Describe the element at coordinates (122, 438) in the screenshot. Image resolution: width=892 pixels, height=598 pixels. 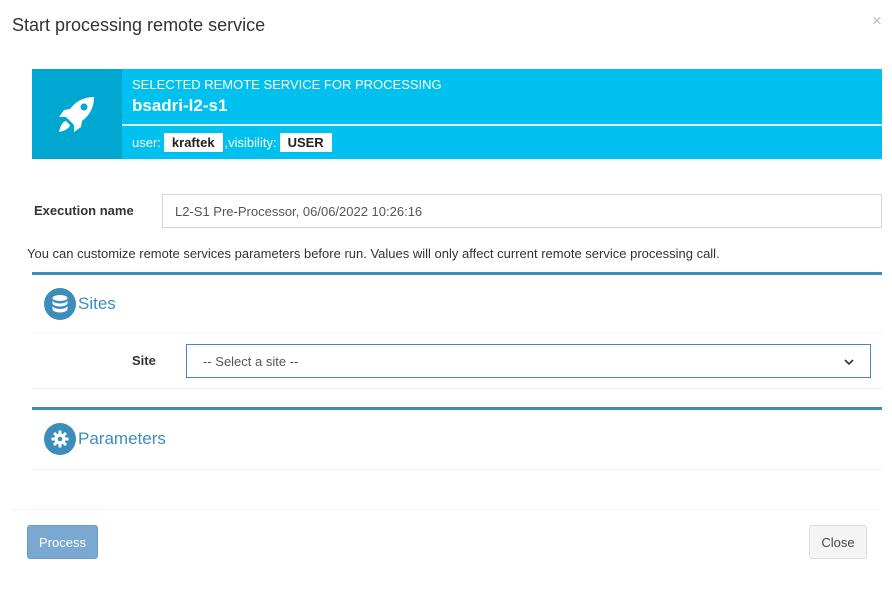
I see `parameters-panel-title: Parameters` at that location.